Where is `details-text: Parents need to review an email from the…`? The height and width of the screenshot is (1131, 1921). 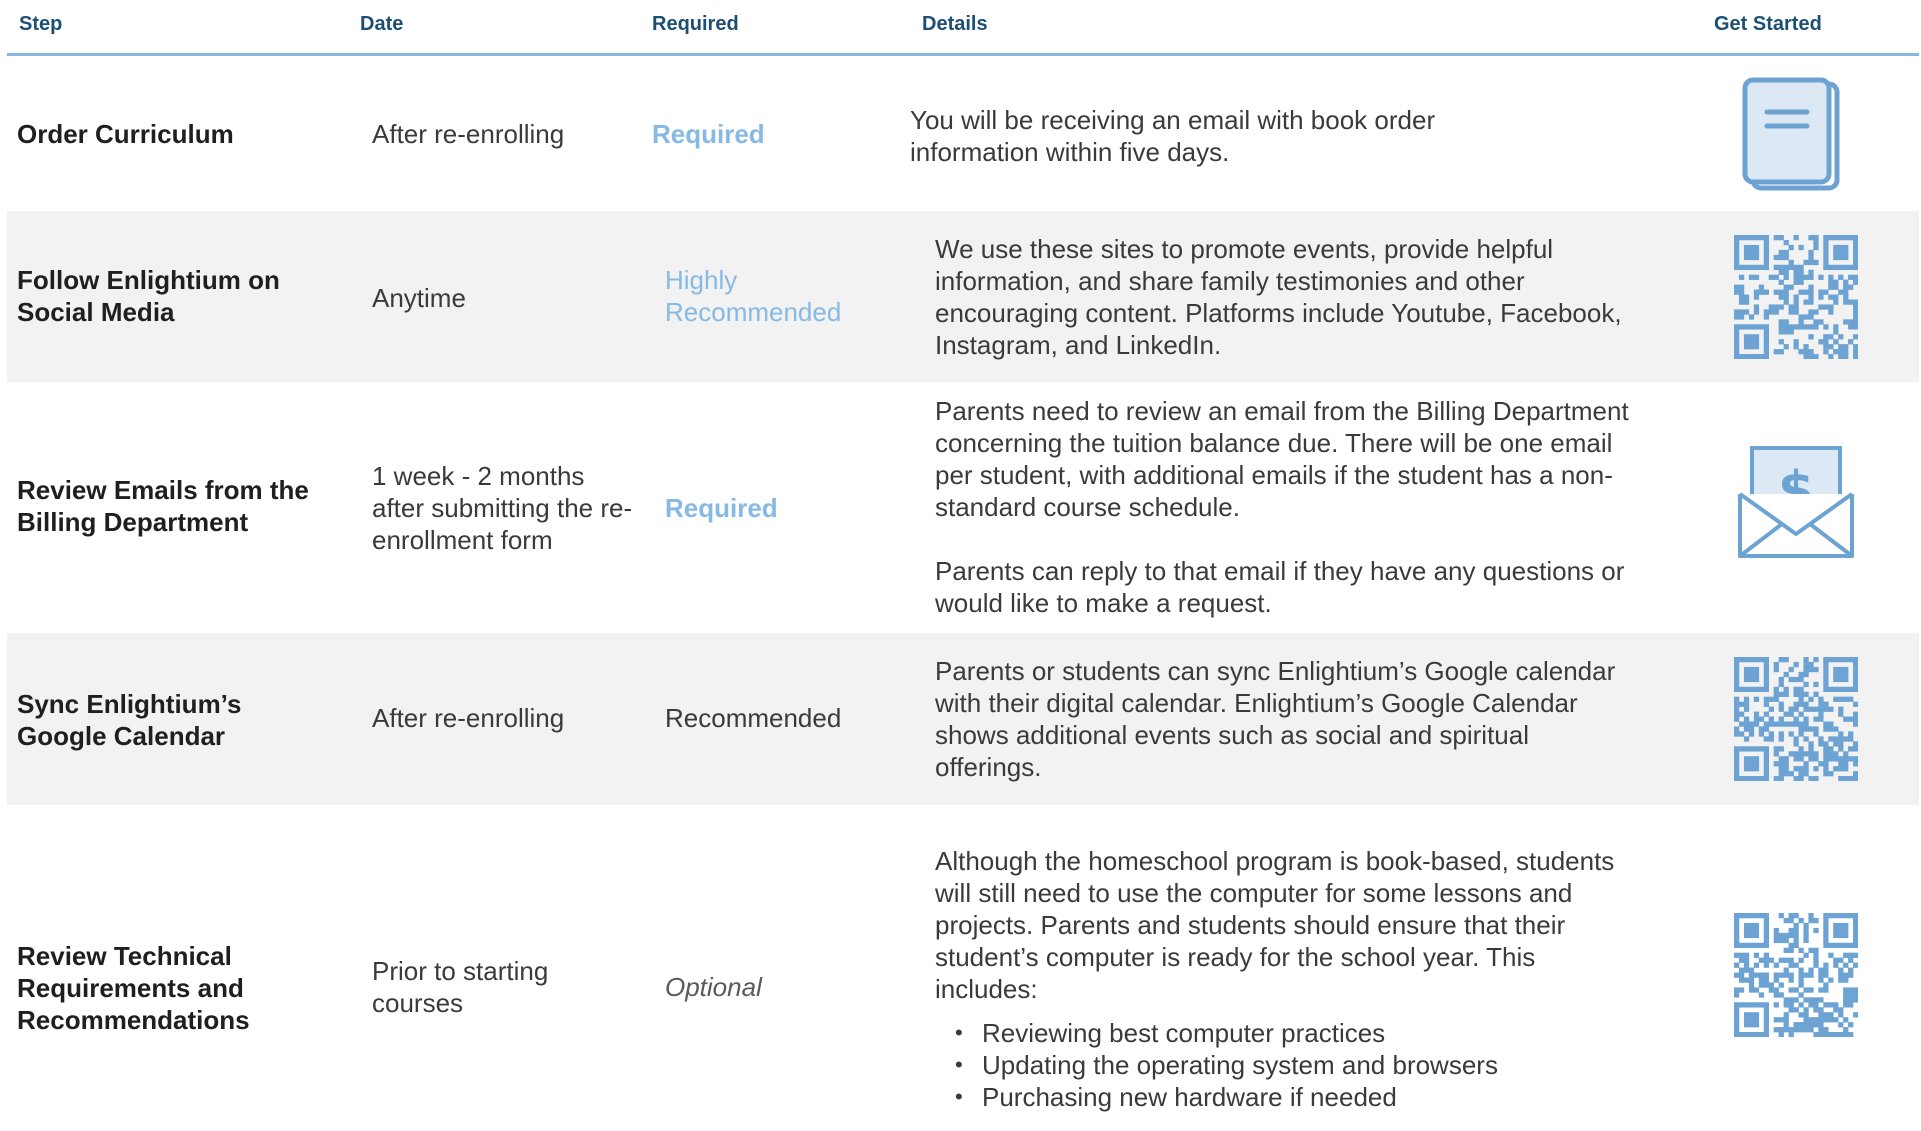 details-text: Parents need to review an email from the… is located at coordinates (1285, 507).